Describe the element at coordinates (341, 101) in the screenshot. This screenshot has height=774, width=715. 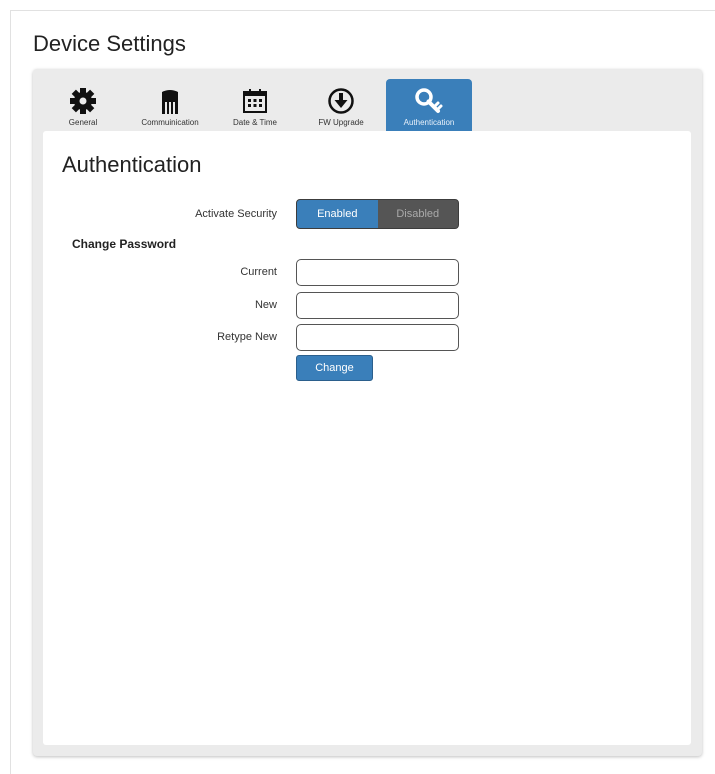
I see `download-circle-icon` at that location.